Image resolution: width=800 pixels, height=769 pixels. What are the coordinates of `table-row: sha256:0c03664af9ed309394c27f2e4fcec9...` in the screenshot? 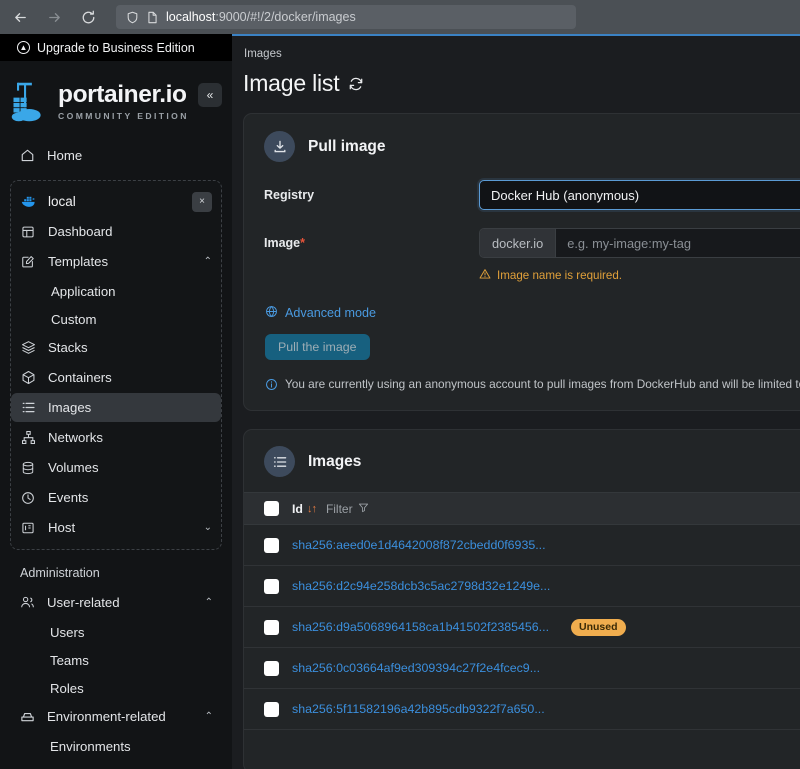 It's located at (522, 668).